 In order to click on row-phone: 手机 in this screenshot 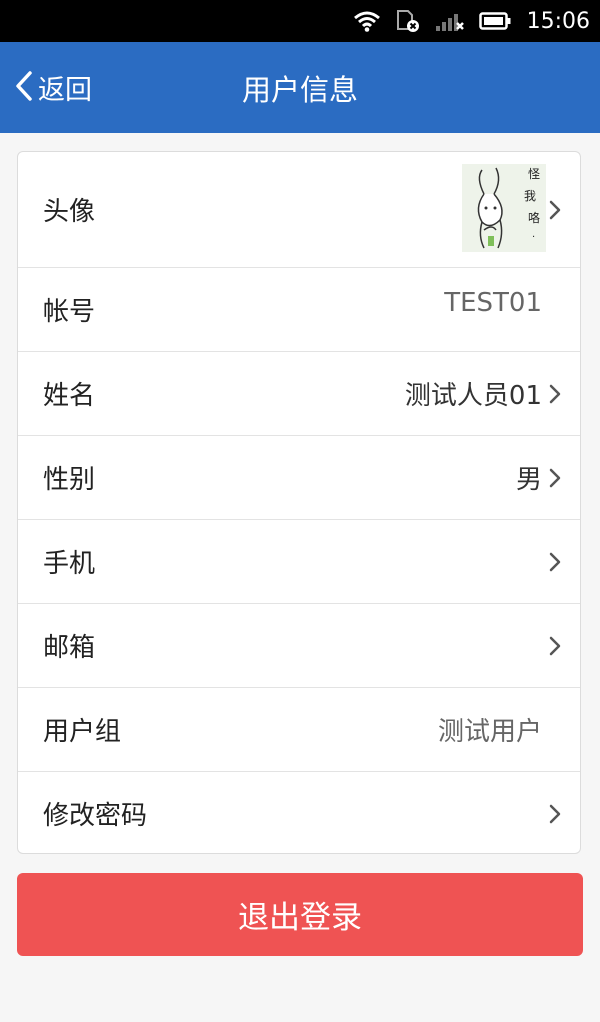, I will do `click(299, 562)`.